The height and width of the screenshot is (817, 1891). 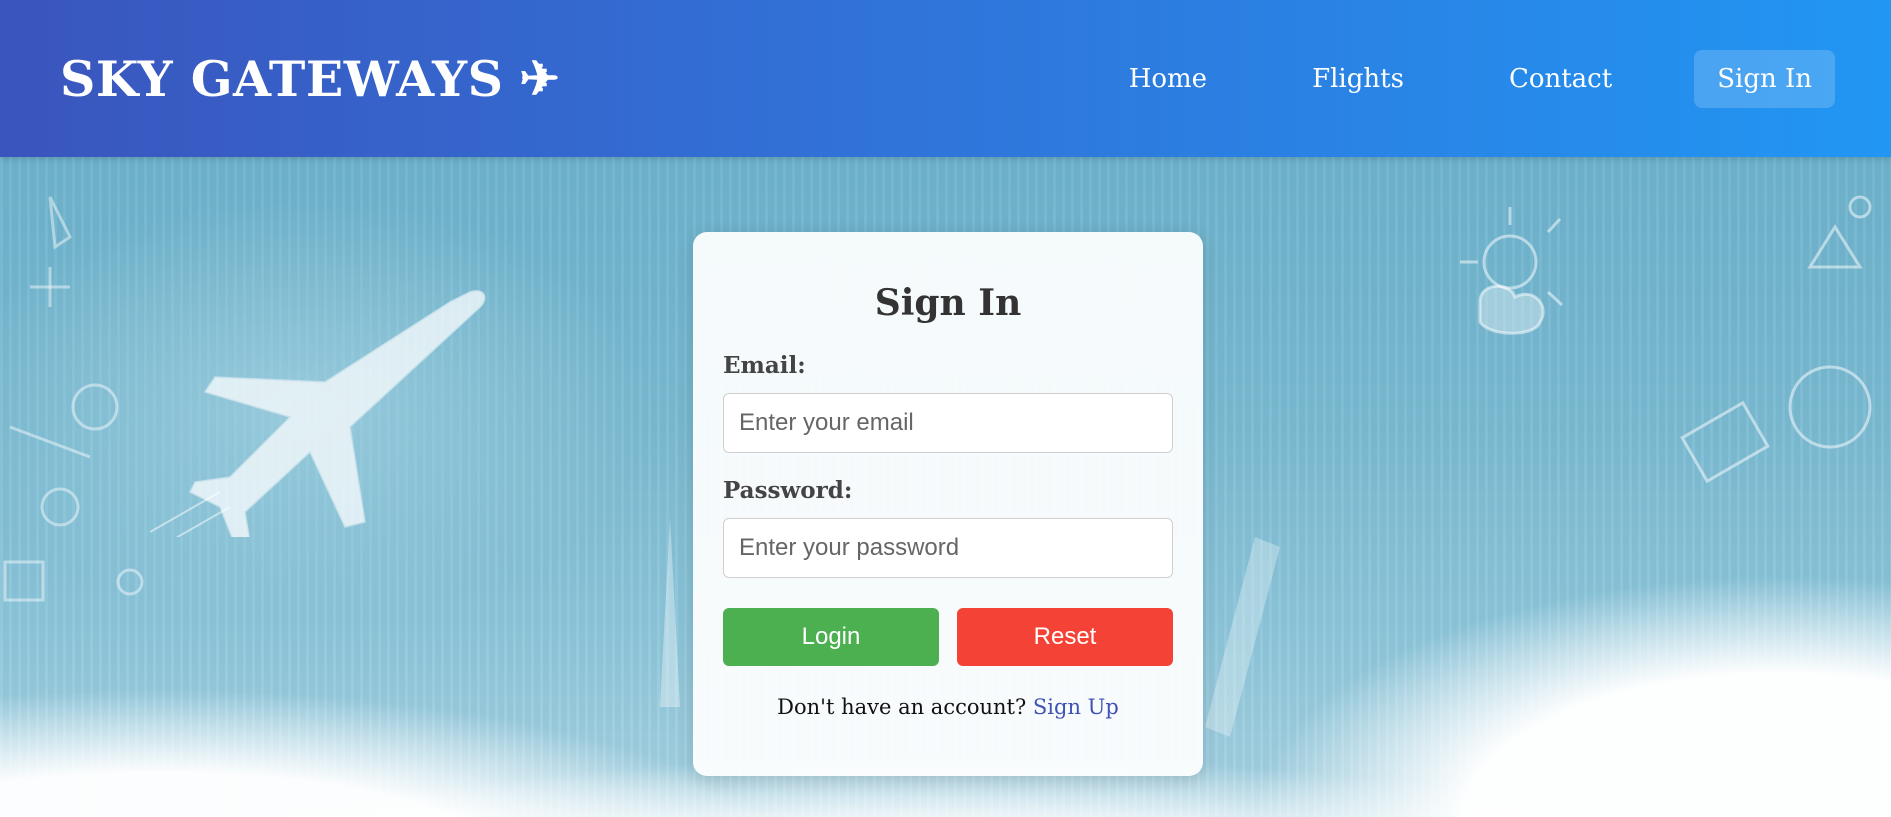 I want to click on main-nav: Home Flights Contact Sign In, so click(x=1482, y=78).